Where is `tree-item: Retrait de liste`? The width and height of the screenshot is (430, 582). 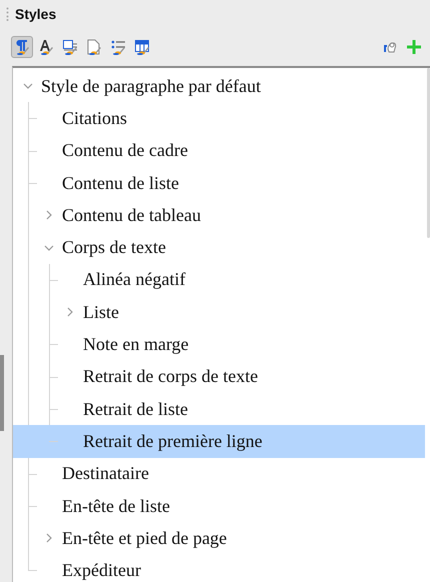
tree-item: Retrait de liste is located at coordinates (135, 409).